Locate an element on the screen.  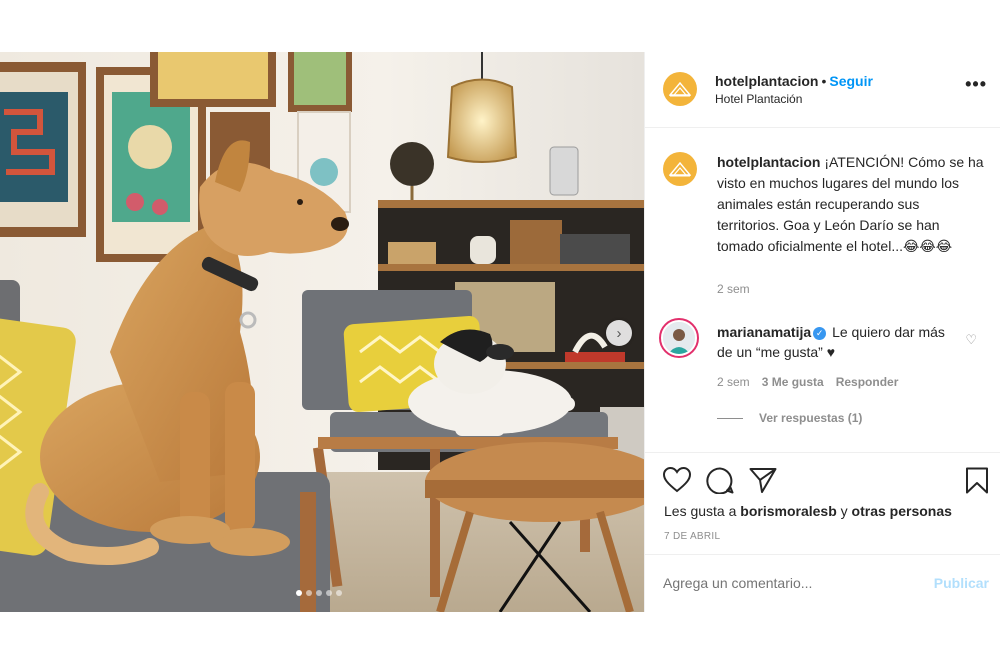
save-bookmark-icon is located at coordinates (977, 483).